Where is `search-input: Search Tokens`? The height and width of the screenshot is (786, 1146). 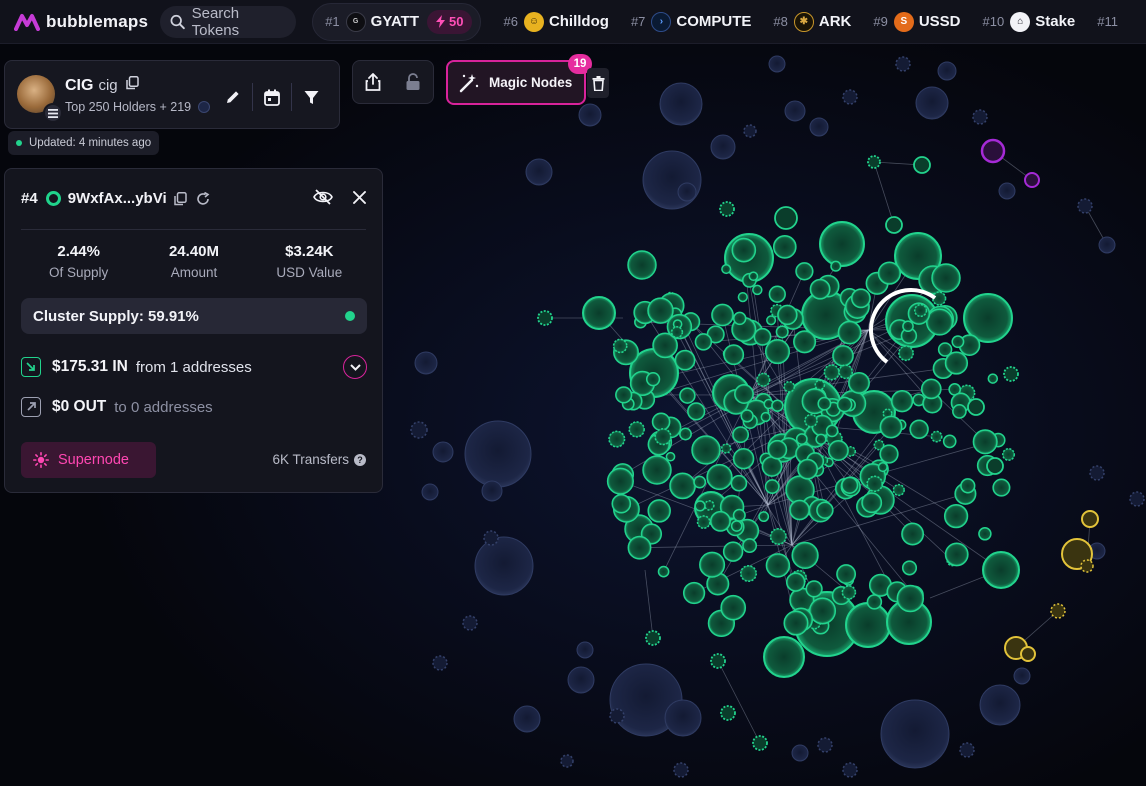 search-input: Search Tokens is located at coordinates (228, 22).